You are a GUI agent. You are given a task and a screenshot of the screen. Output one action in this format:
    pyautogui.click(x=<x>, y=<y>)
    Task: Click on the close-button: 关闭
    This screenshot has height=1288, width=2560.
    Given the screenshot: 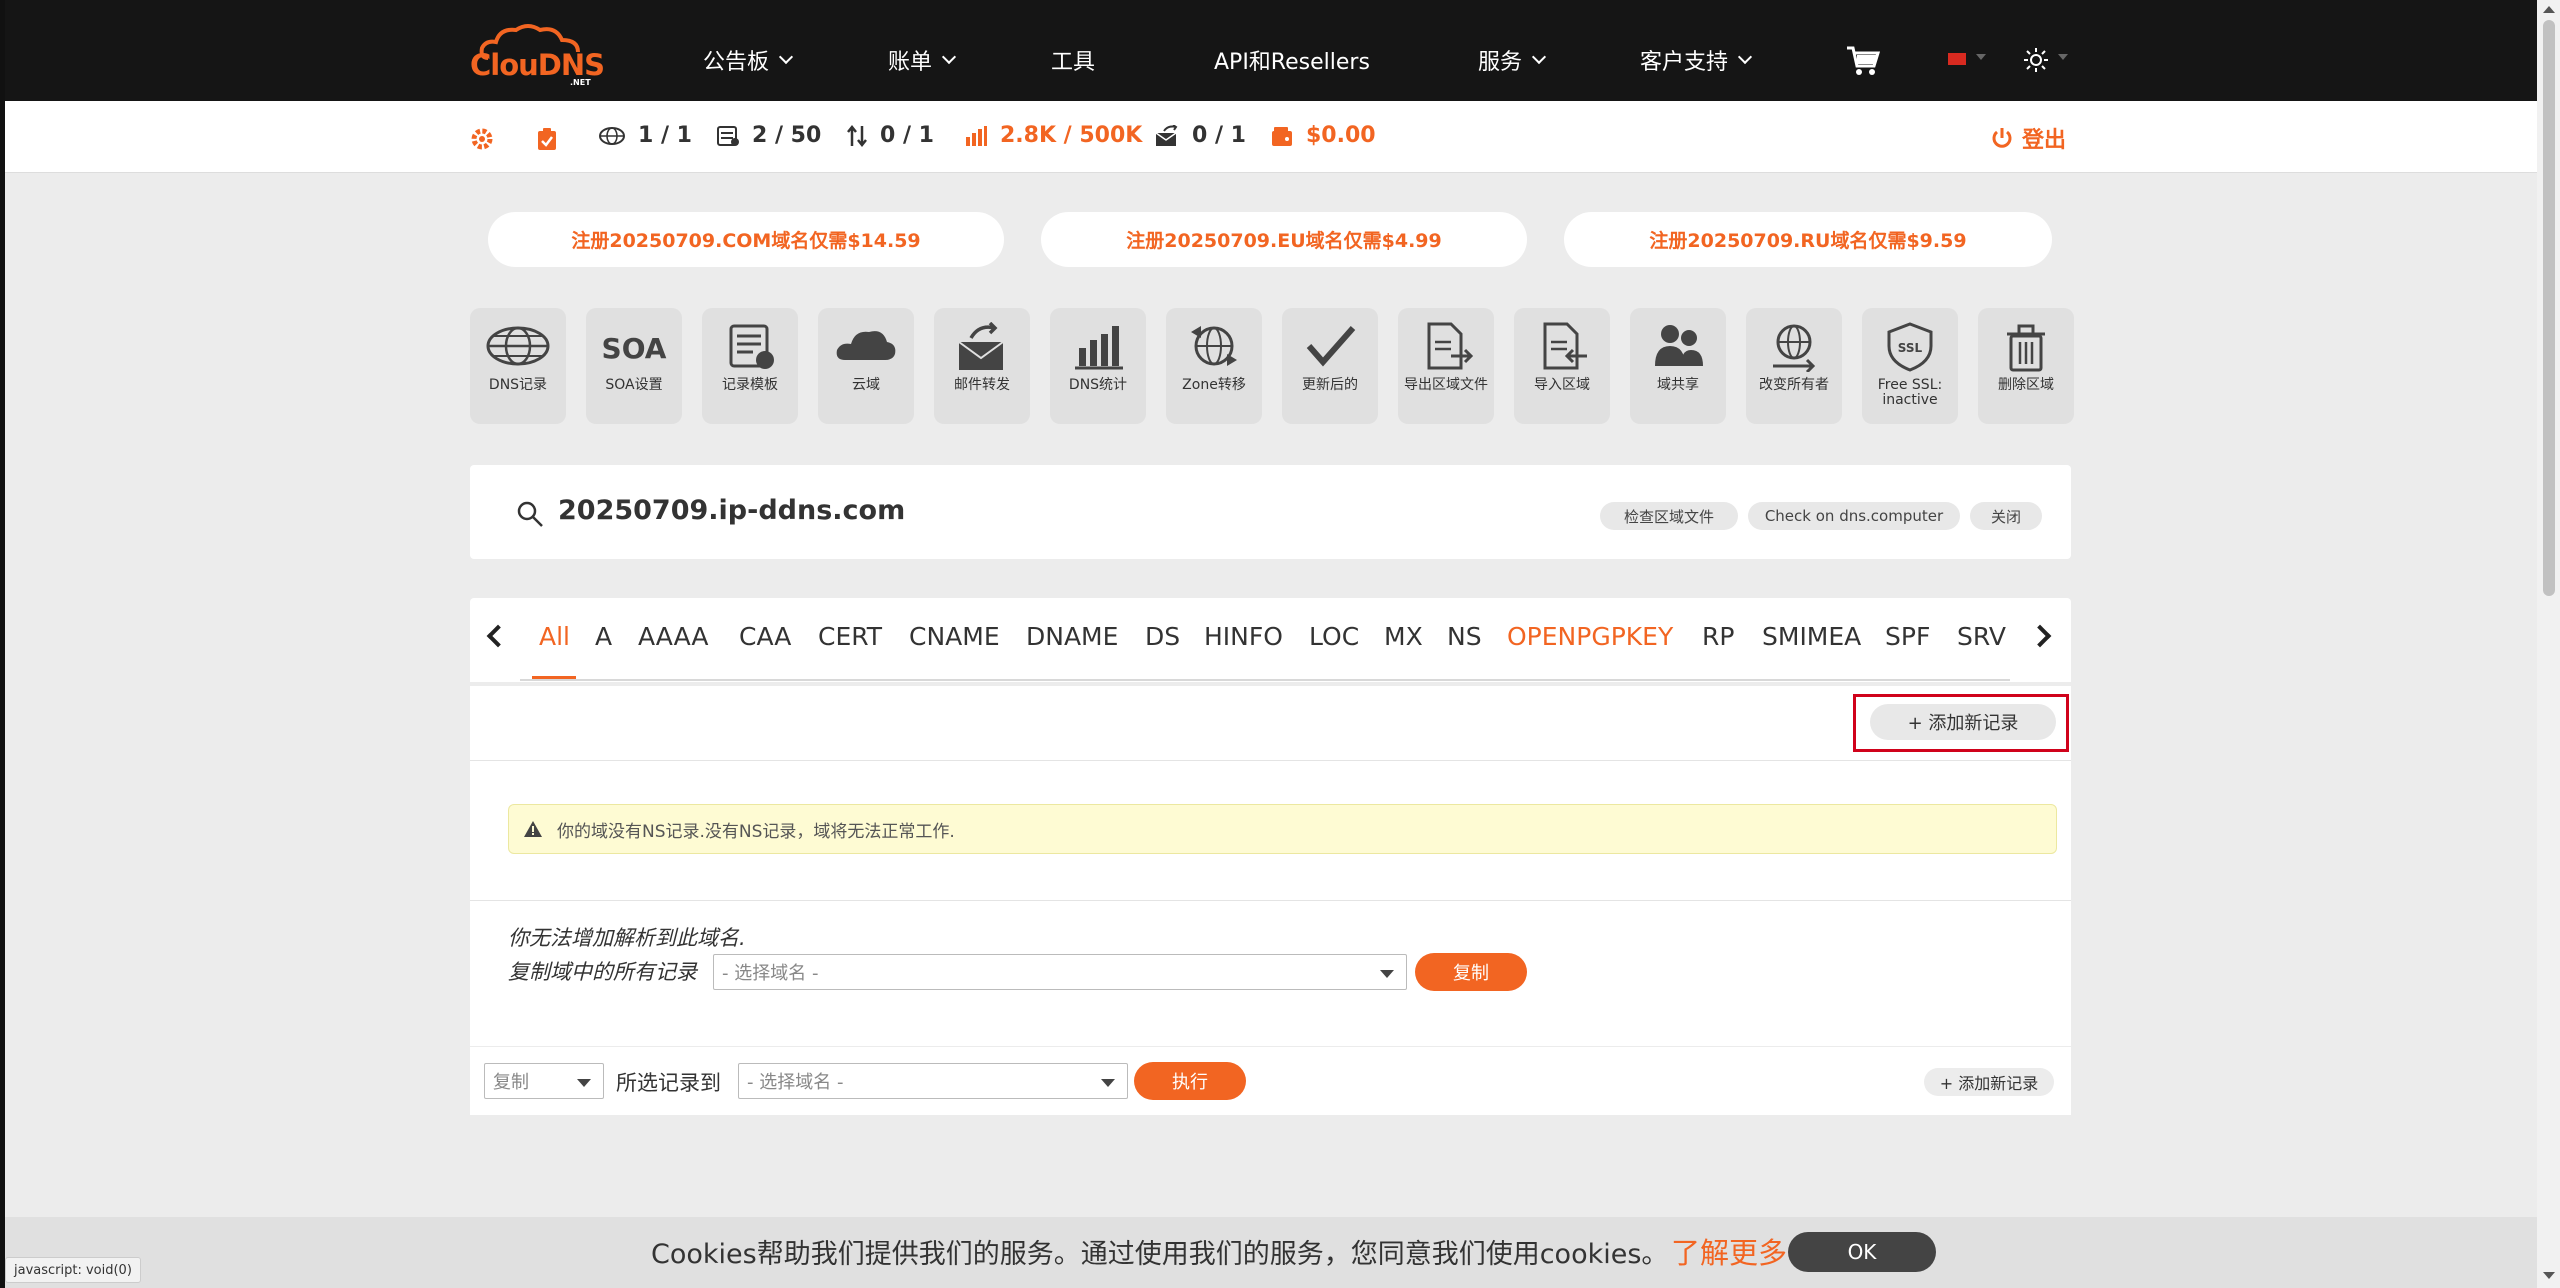 What is the action you would take?
    pyautogui.click(x=2006, y=516)
    